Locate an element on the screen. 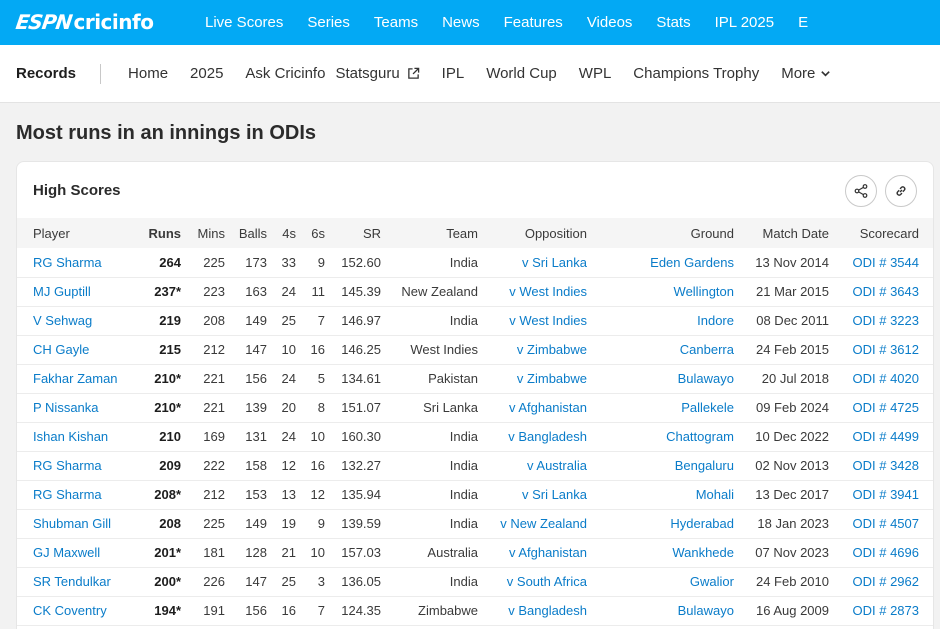  col-header-runs: Runs is located at coordinates (159, 233).